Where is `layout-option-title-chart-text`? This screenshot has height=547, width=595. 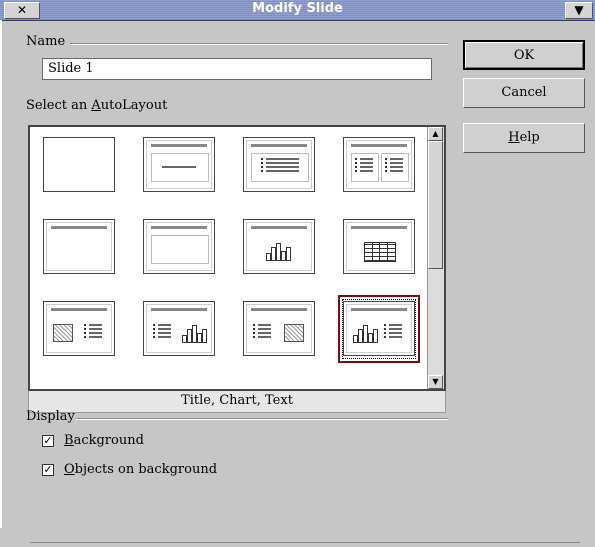 layout-option-title-chart-text is located at coordinates (375, 329).